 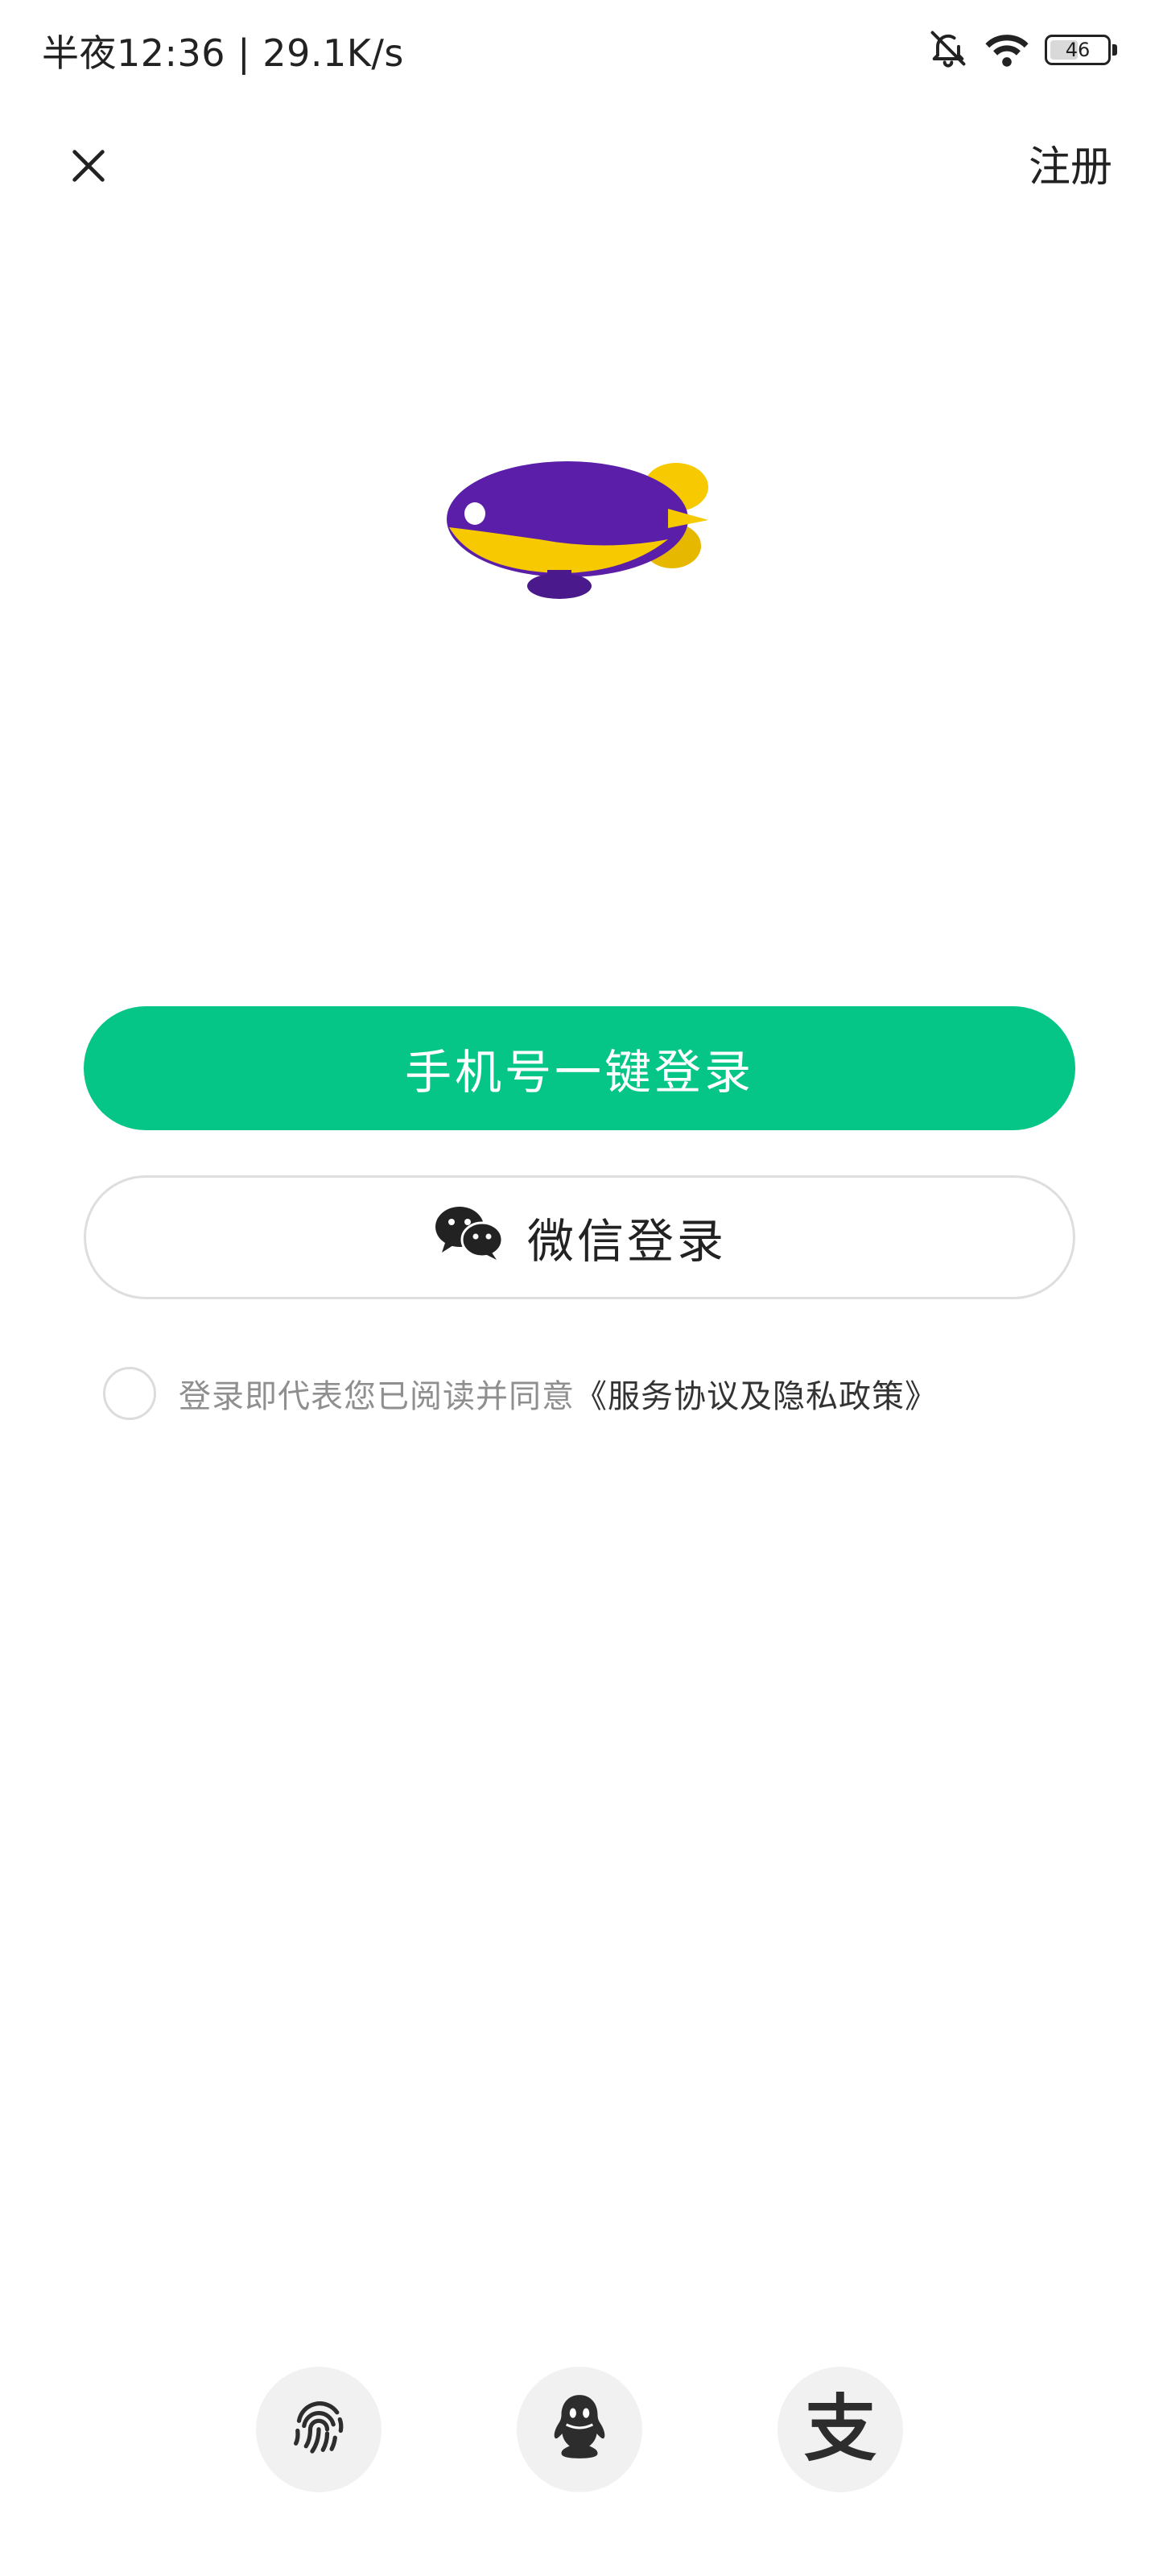 What do you see at coordinates (626, 1241) in the screenshot?
I see `wechat-login-label: 微信登录` at bounding box center [626, 1241].